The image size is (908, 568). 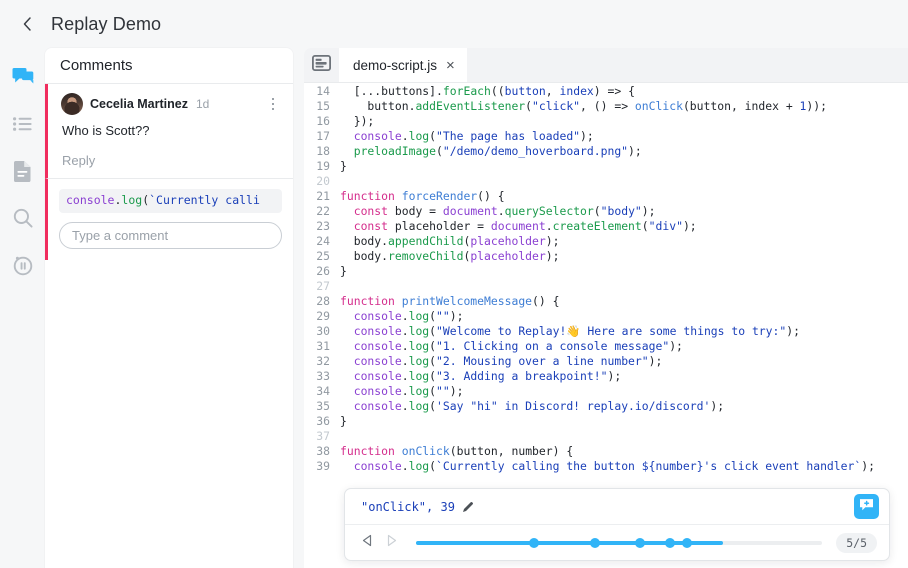 What do you see at coordinates (606, 121) in the screenshot?
I see `code-line: 16 });` at bounding box center [606, 121].